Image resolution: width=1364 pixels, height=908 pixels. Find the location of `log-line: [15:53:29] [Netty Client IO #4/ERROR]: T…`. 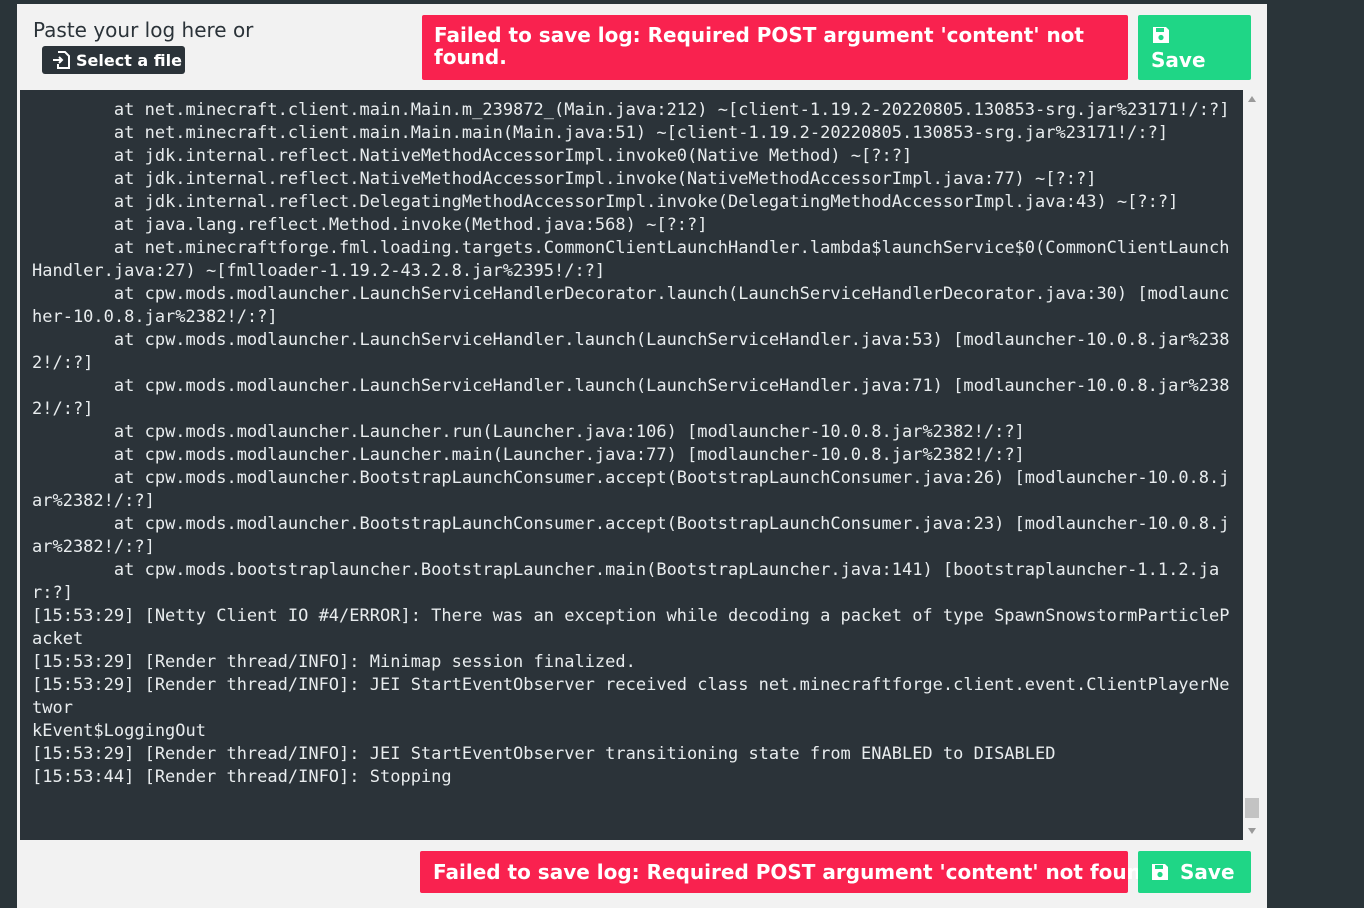

log-line: [15:53:29] [Netty Client IO #4/ERROR]: T… is located at coordinates (631, 627).